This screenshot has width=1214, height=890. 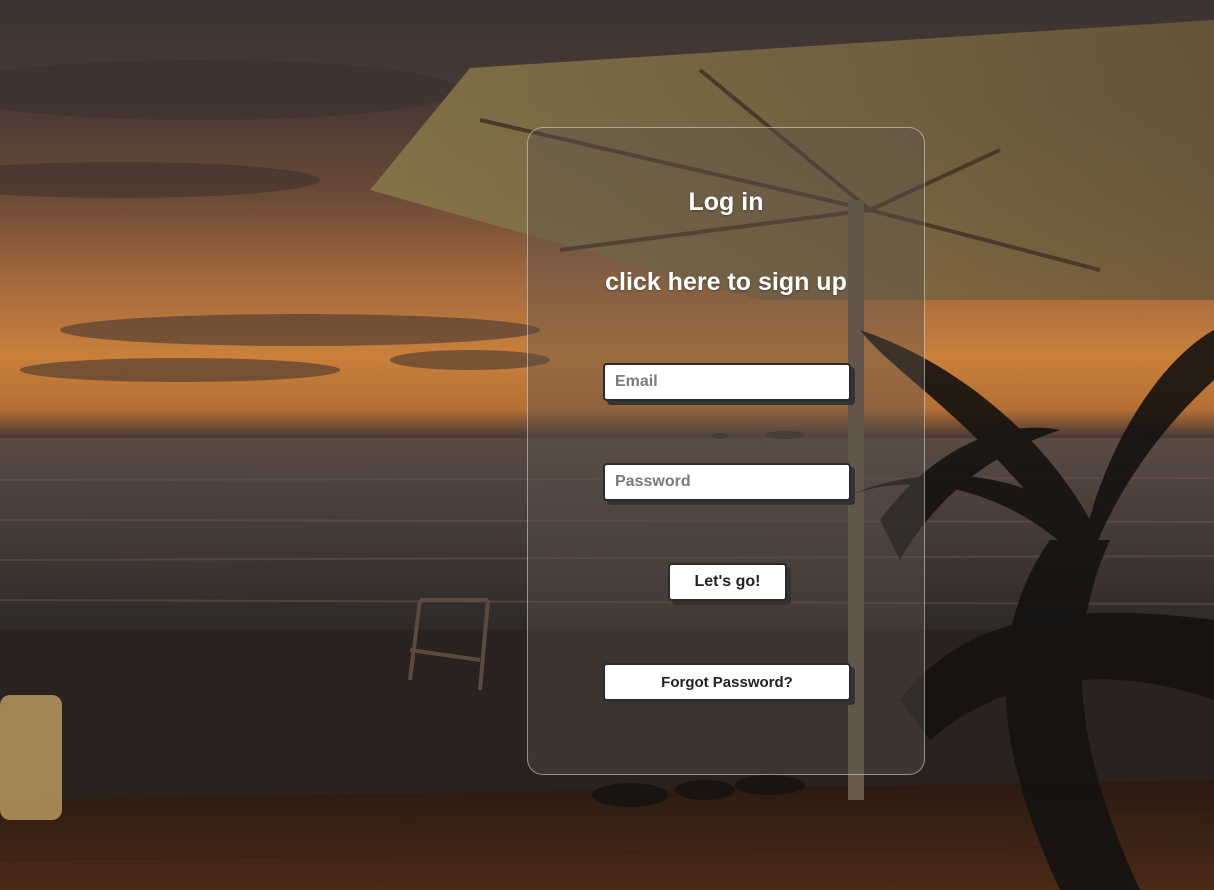 I want to click on email-input, so click(x=727, y=382).